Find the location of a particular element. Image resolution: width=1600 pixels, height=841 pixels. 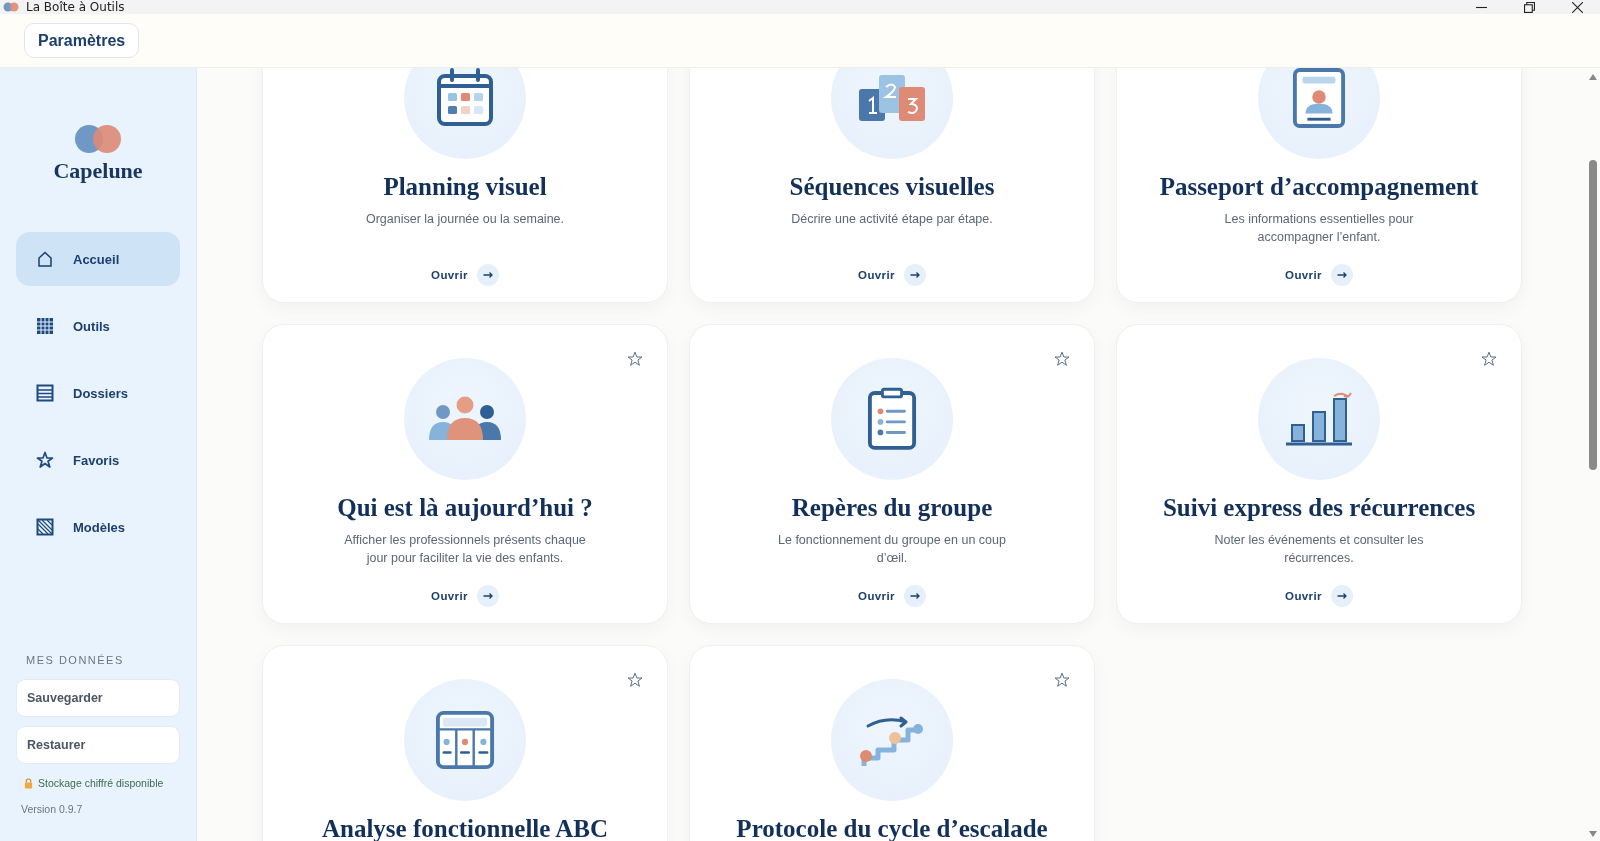

card-description: Afficher les professionnels présents chaque jour pour faciliter la vie des enfants. is located at coordinates (465, 549).